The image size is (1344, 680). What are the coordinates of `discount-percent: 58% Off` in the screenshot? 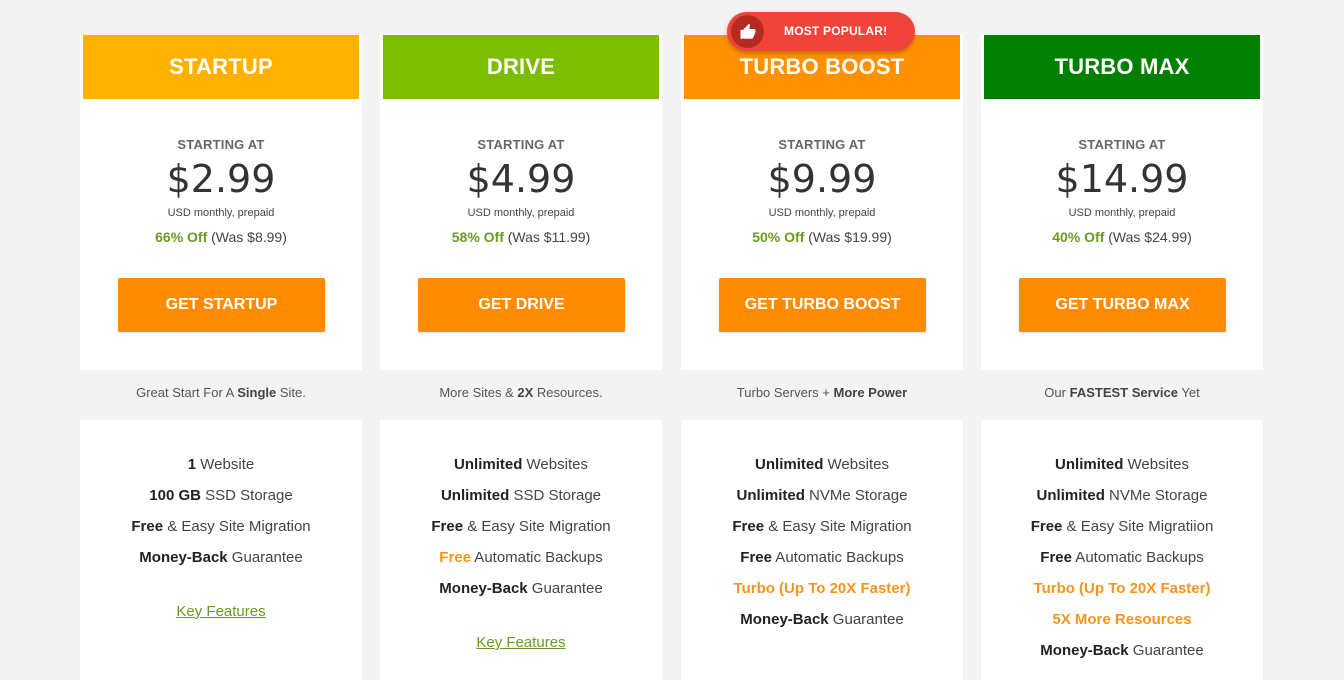 It's located at (477, 237).